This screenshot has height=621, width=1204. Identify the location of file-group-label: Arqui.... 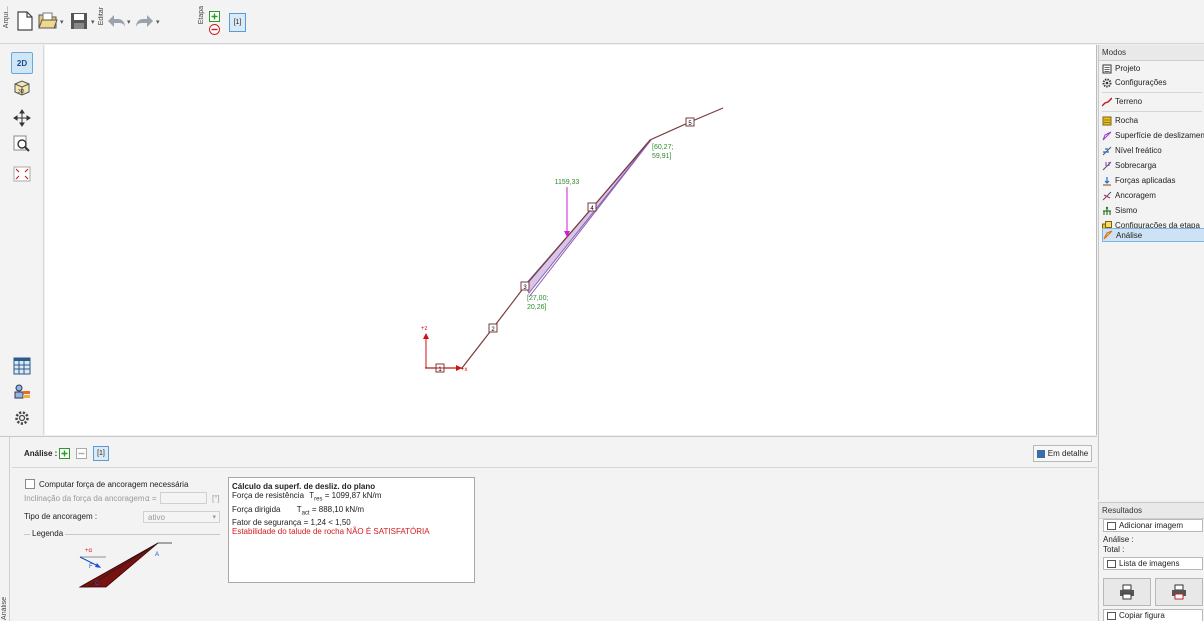
(6, 17).